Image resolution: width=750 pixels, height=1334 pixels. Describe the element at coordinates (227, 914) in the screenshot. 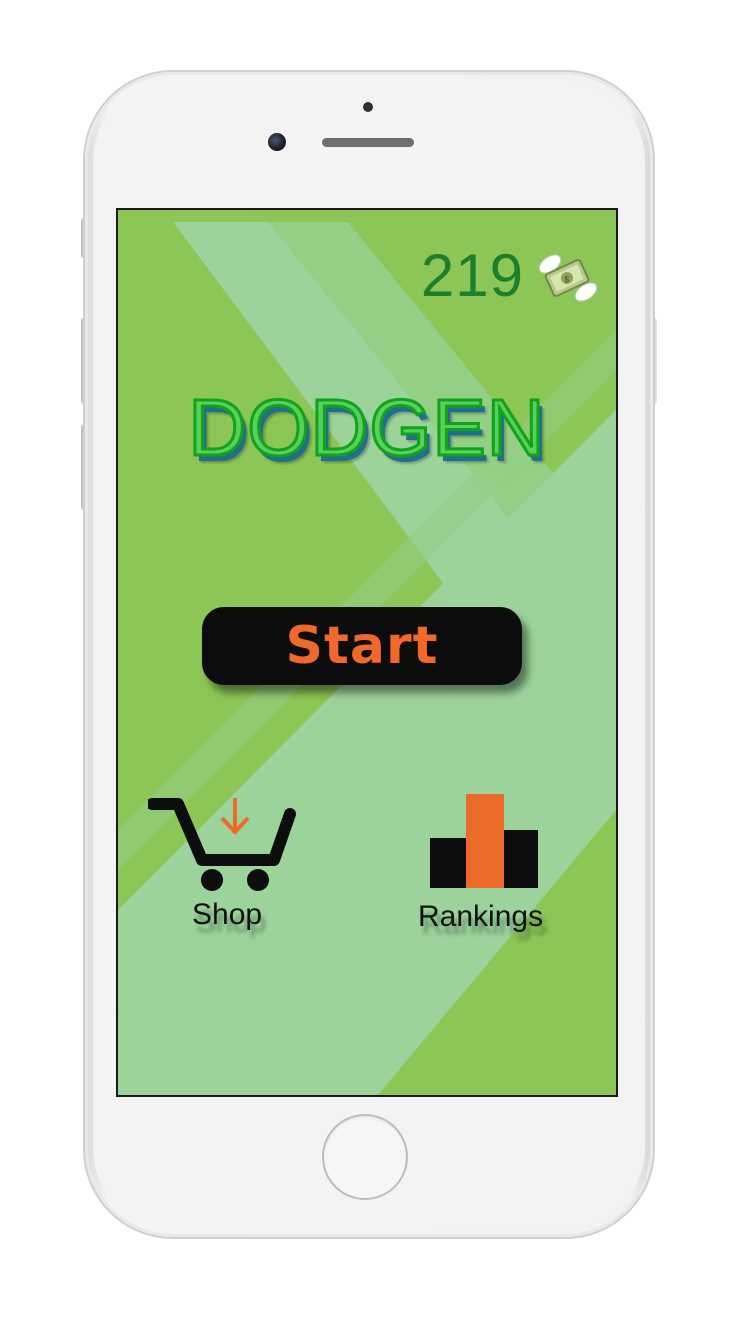

I see `shop-label: Shop` at that location.